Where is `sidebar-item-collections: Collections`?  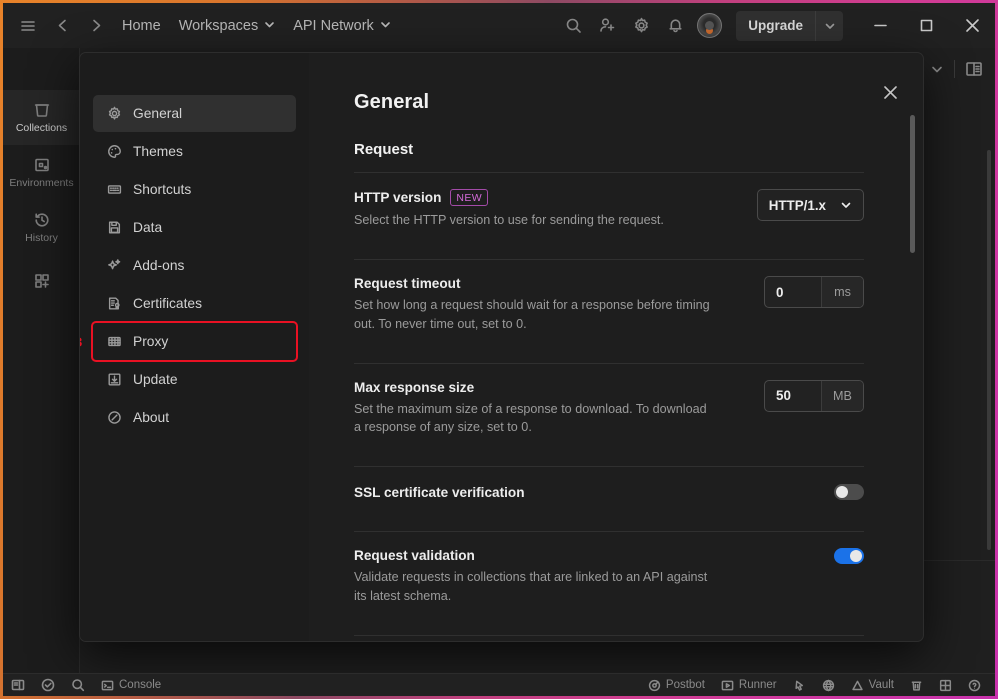
sidebar-item-collections: Collections is located at coordinates (41, 117).